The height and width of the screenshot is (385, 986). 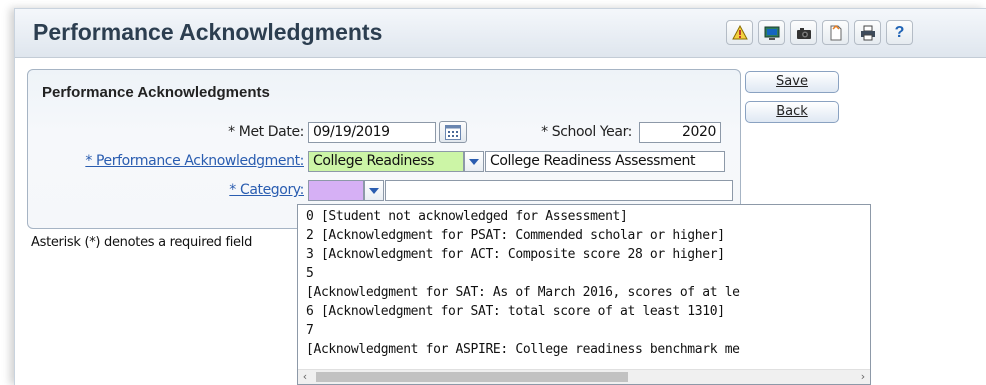 What do you see at coordinates (372, 132) in the screenshot?
I see `met-date-field: 09/19/2019` at bounding box center [372, 132].